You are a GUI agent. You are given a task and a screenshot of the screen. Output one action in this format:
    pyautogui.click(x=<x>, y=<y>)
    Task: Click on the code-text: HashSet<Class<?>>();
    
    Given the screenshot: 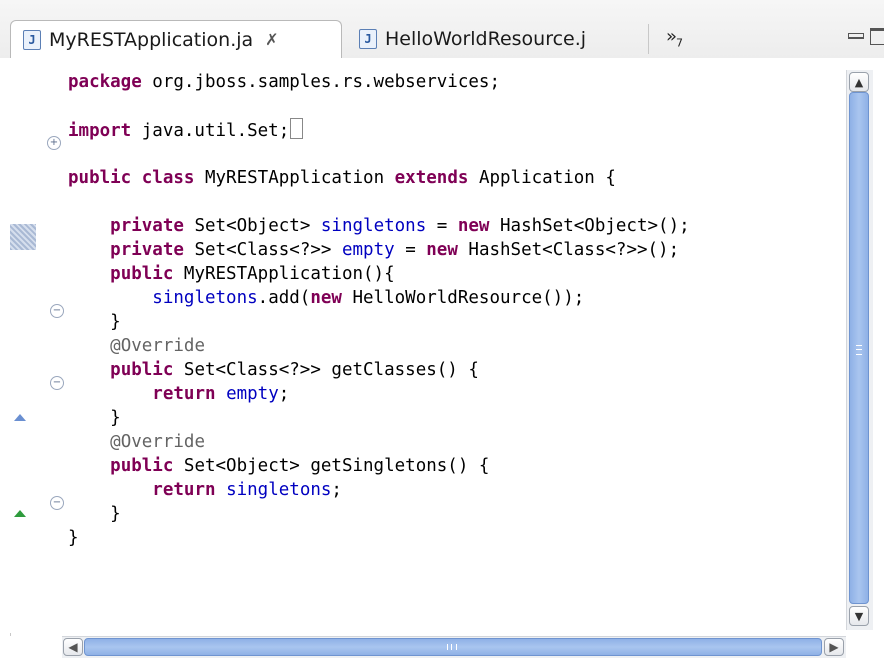 What is the action you would take?
    pyautogui.click(x=568, y=250)
    